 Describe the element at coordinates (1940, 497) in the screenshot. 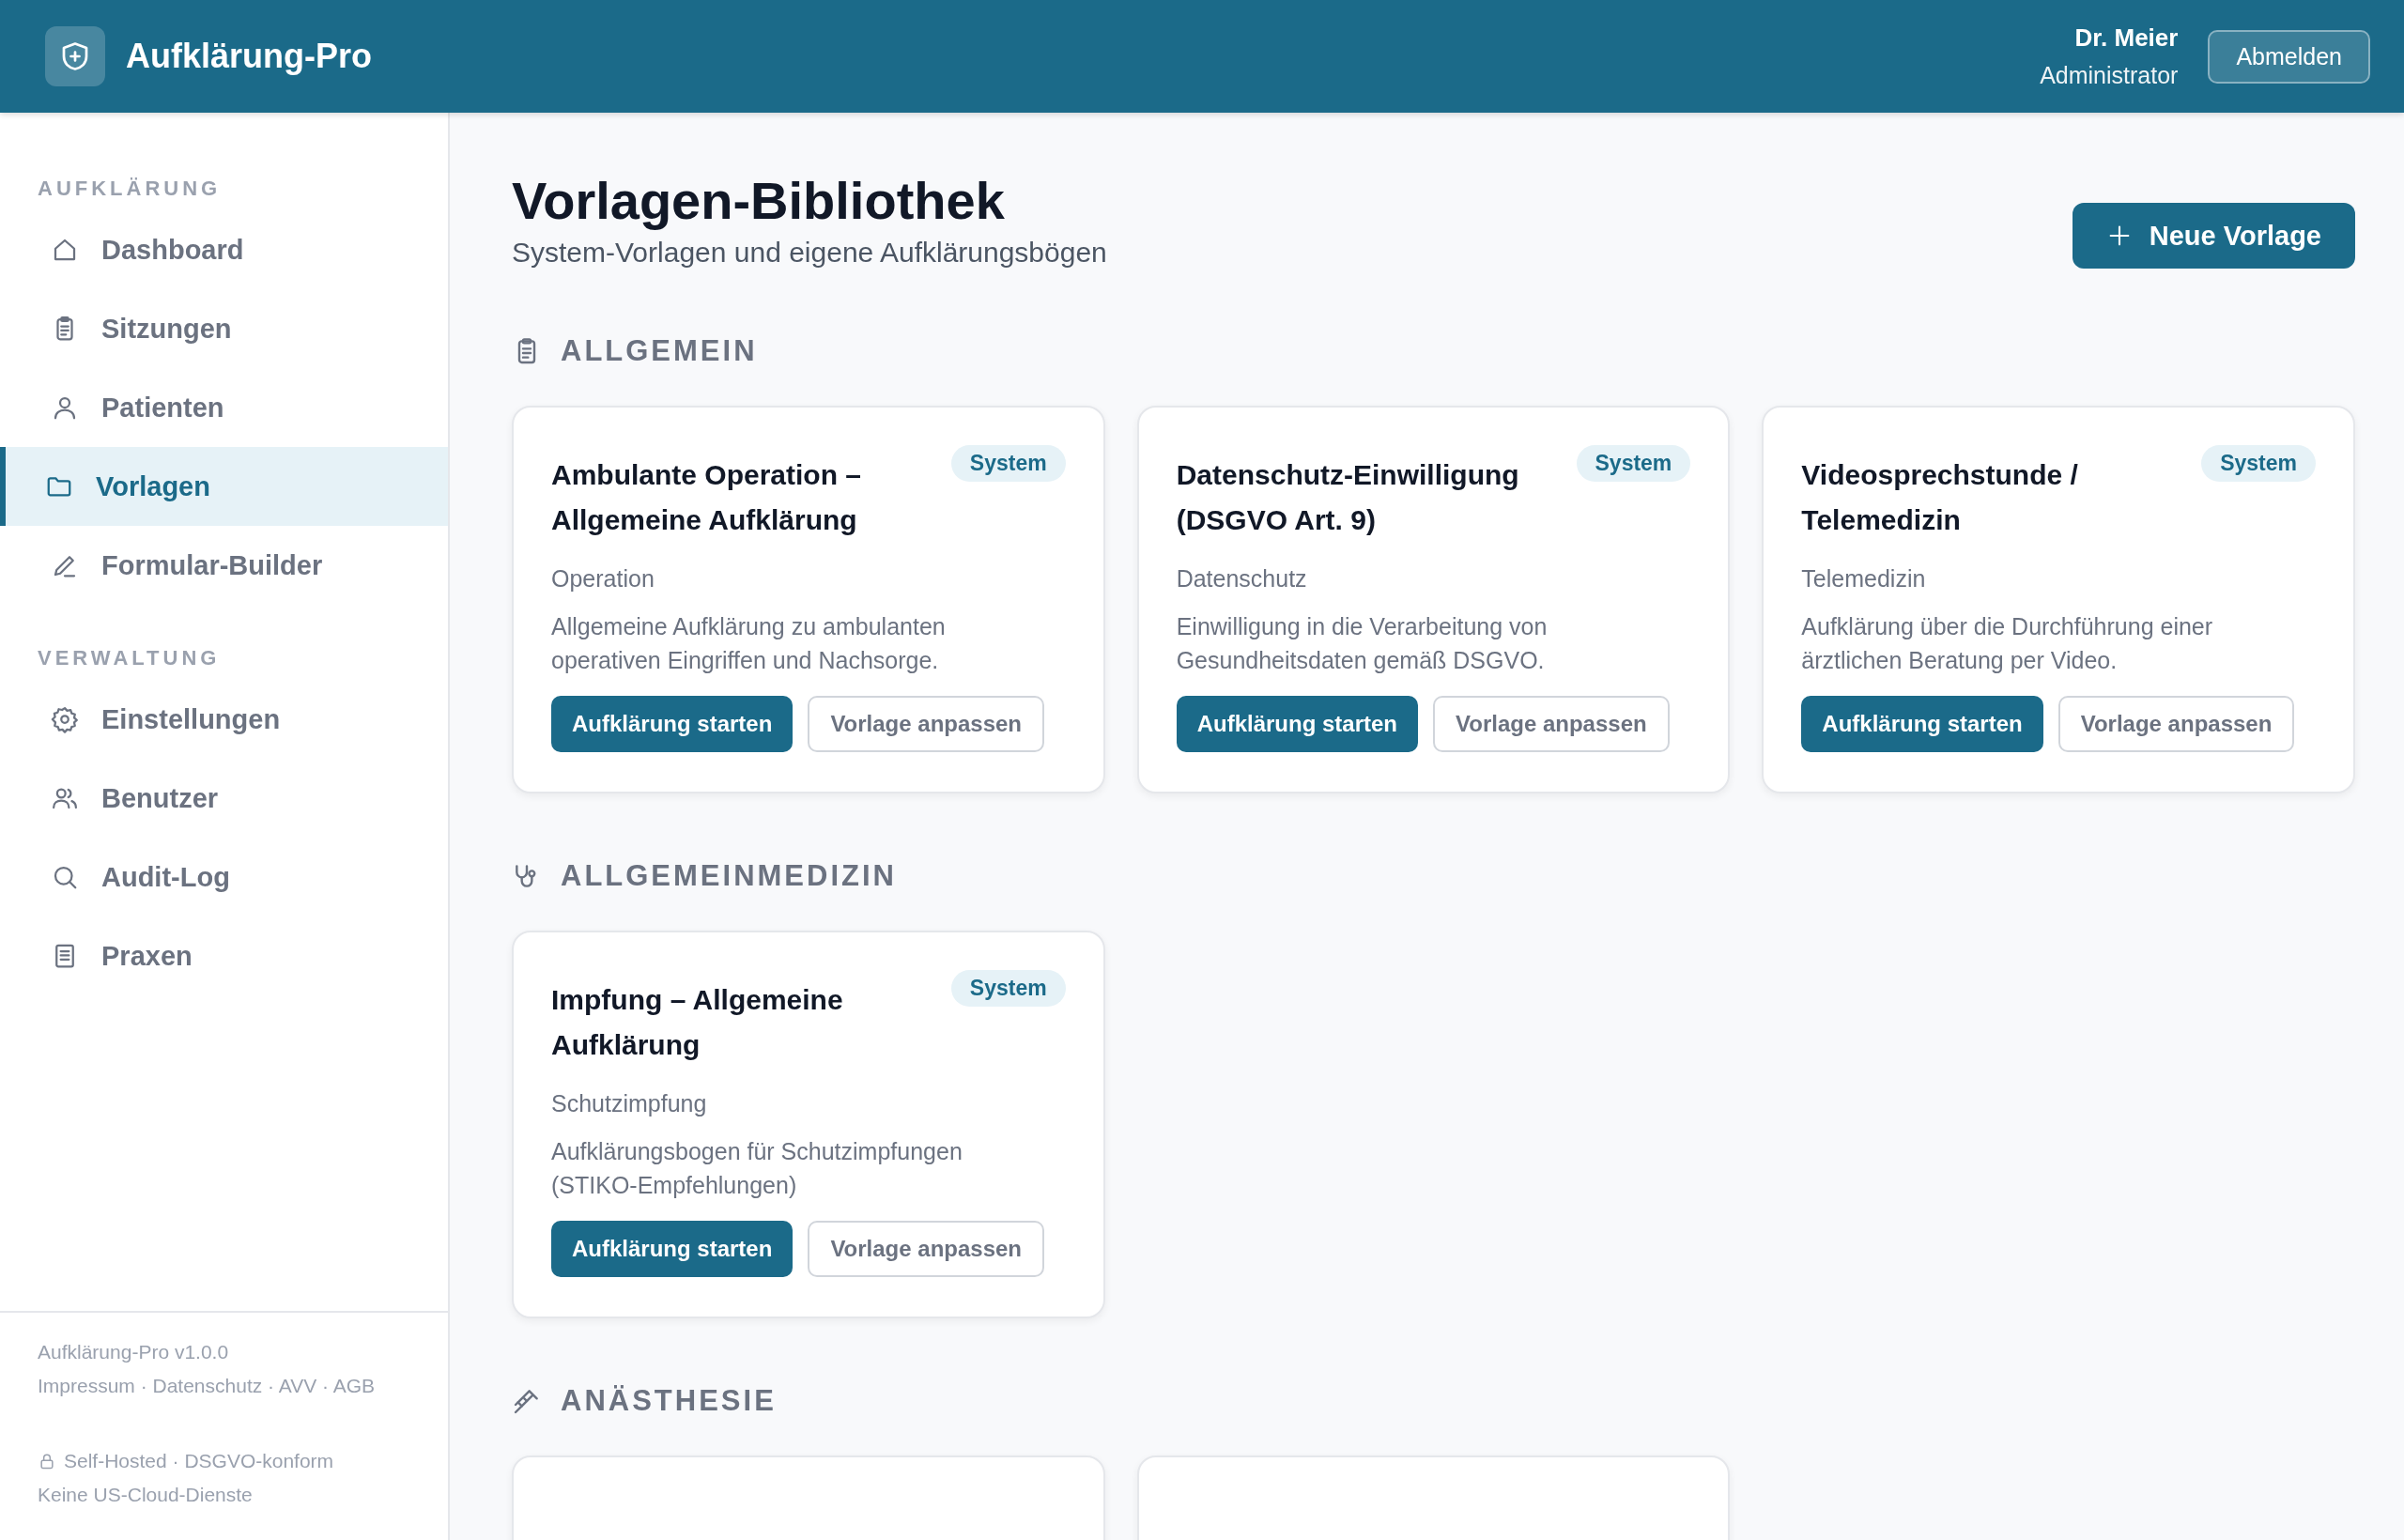

I see `card-title: Videosprechstunde / Telemedizin` at that location.